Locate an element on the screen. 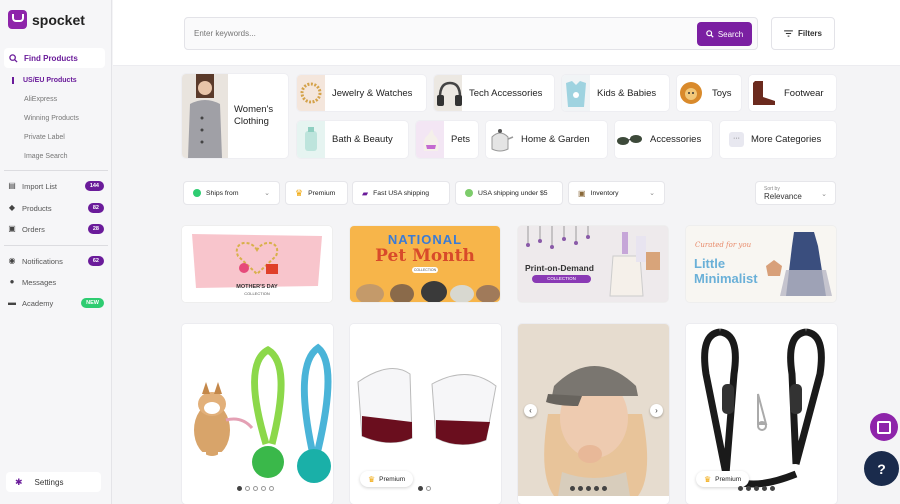 The width and height of the screenshot is (900, 504). search-icon is located at coordinates (13, 58).